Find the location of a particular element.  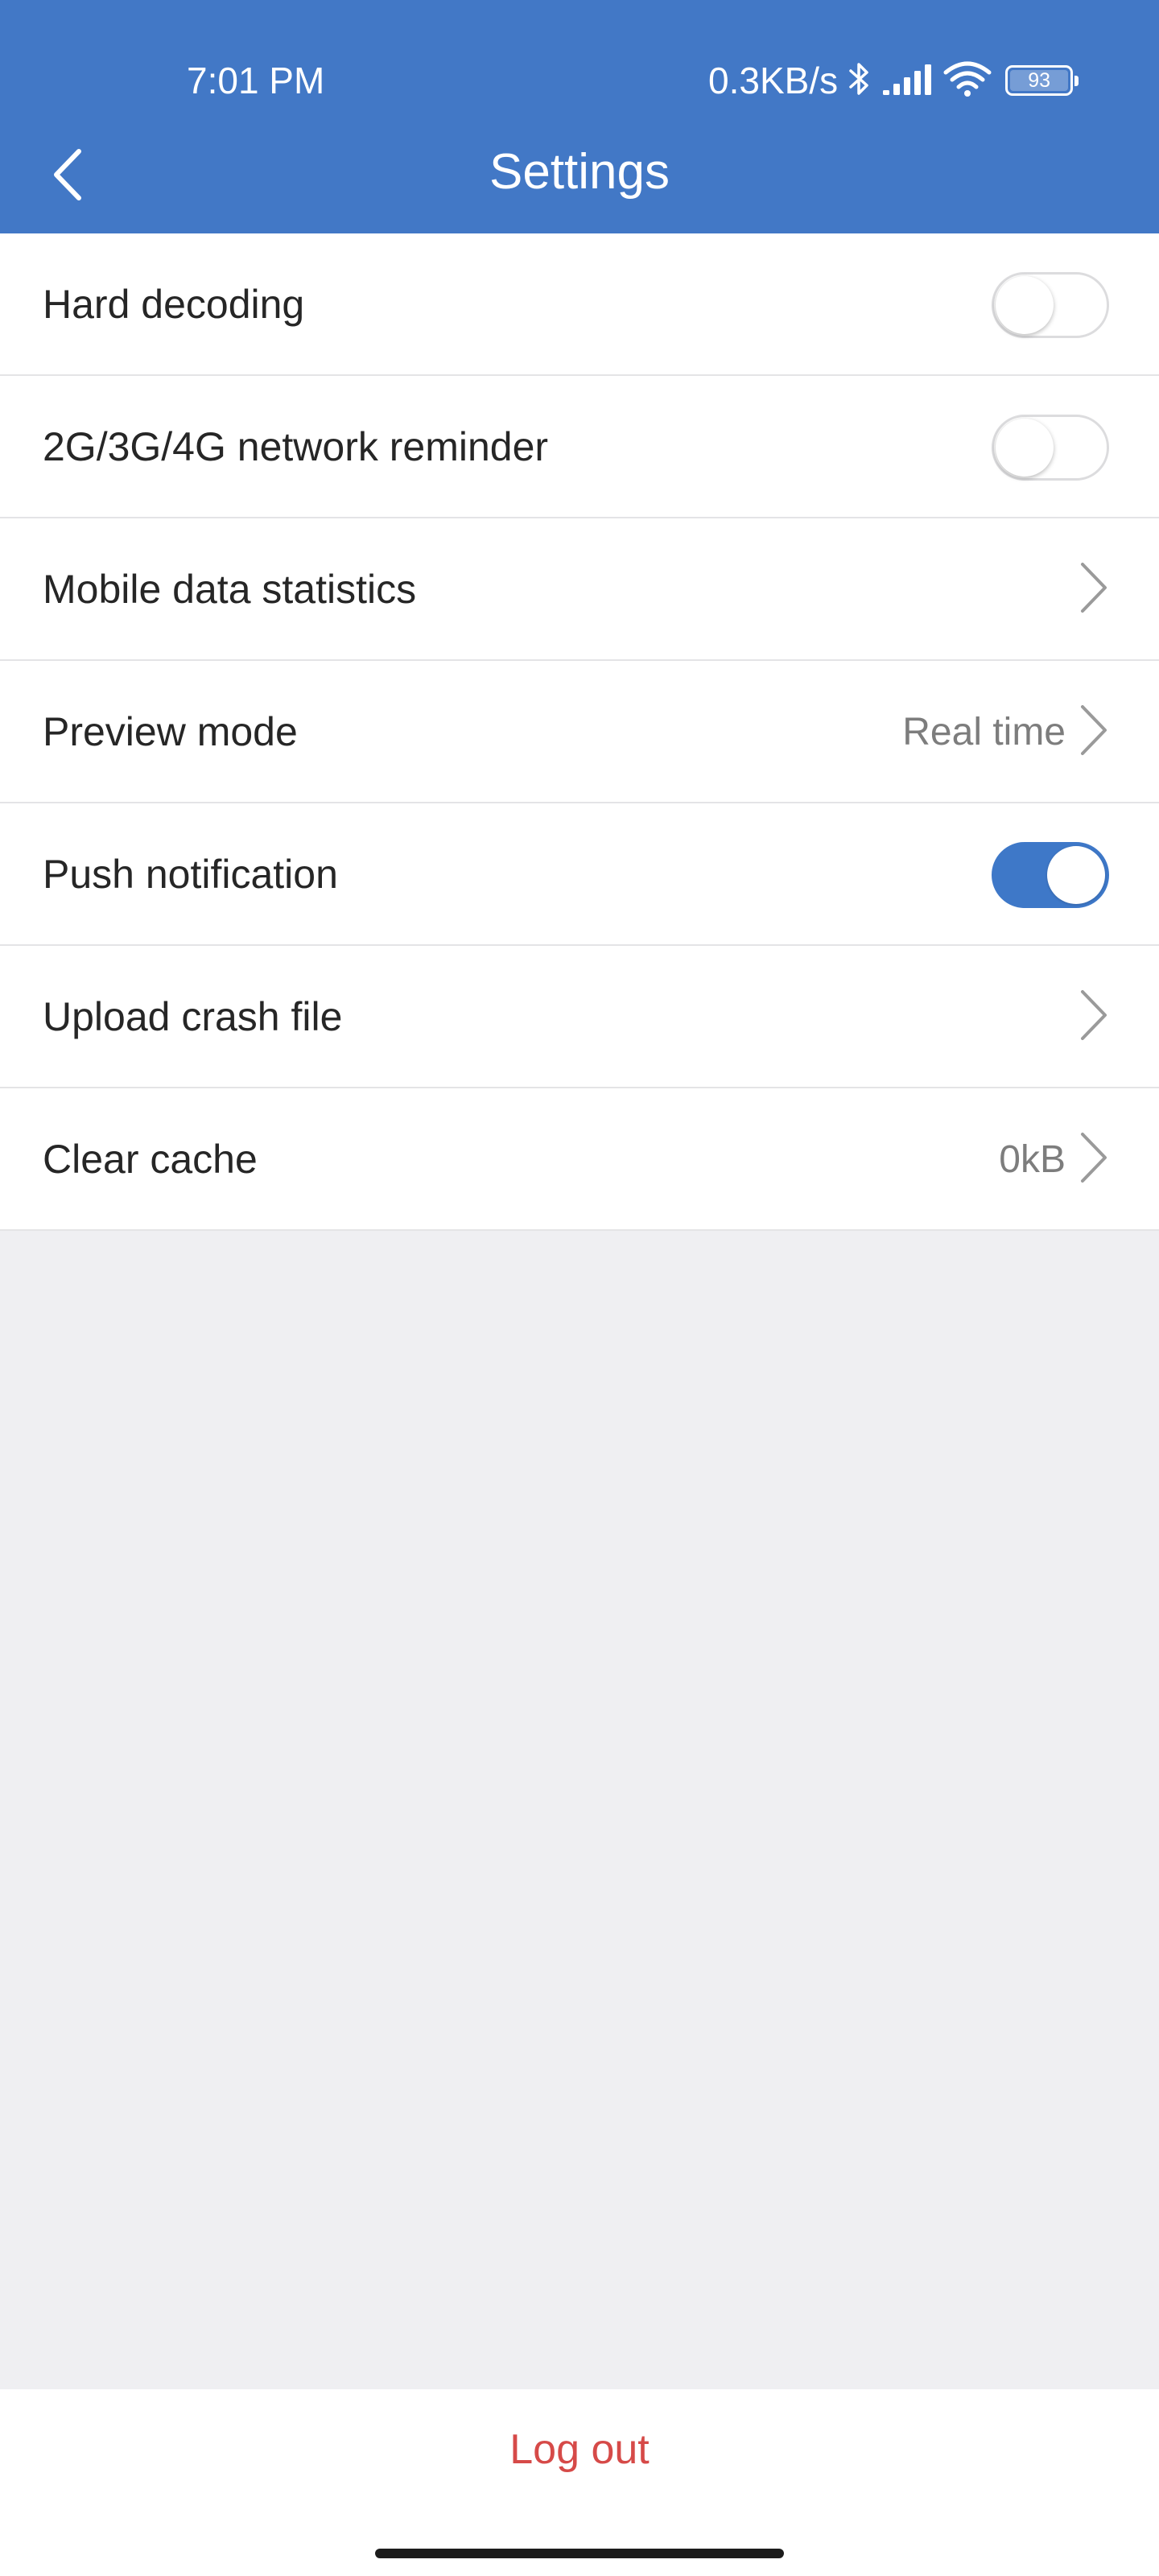

network-reminder-toggle is located at coordinates (1050, 447).